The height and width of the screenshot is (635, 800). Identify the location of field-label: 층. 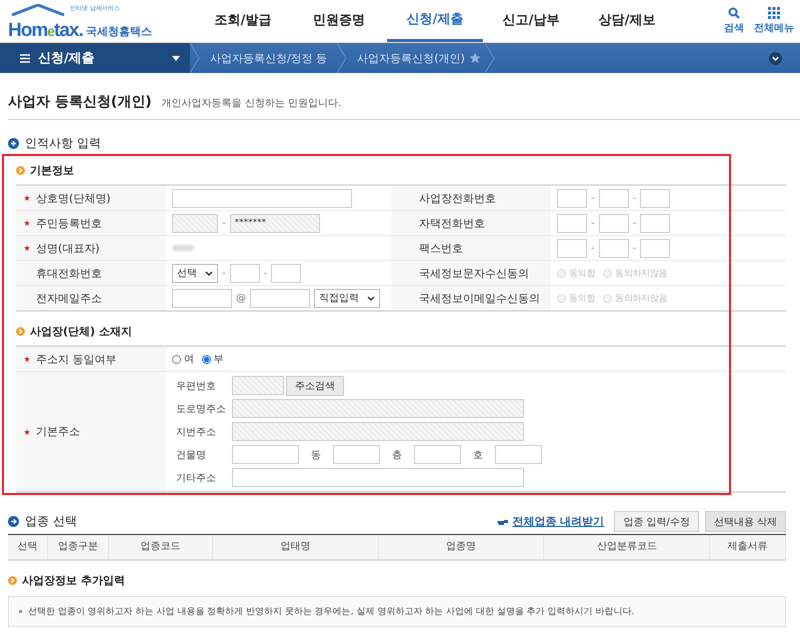
(397, 455).